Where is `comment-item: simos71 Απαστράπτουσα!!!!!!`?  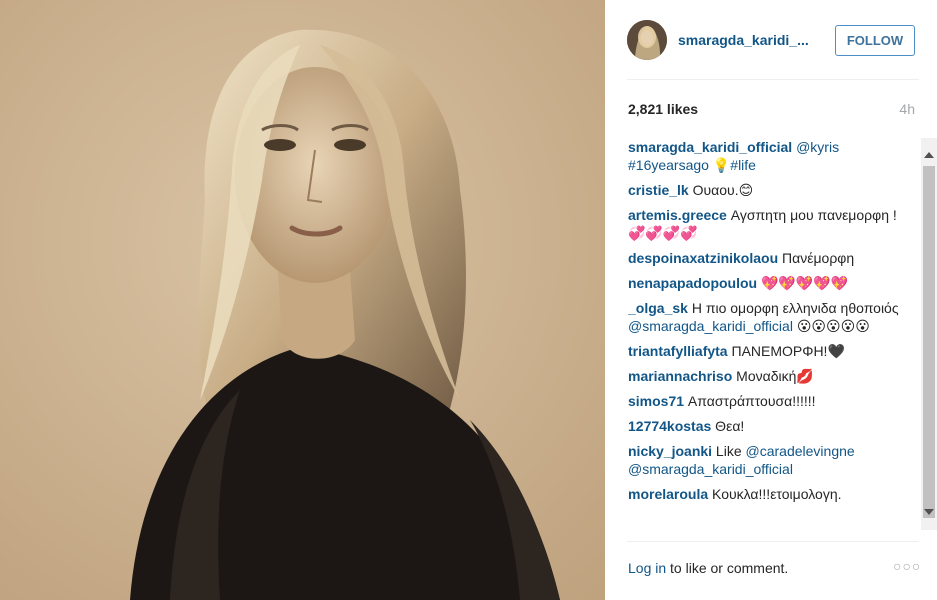
comment-item: simos71 Απαστράπτουσα!!!!!! is located at coordinates (771, 401).